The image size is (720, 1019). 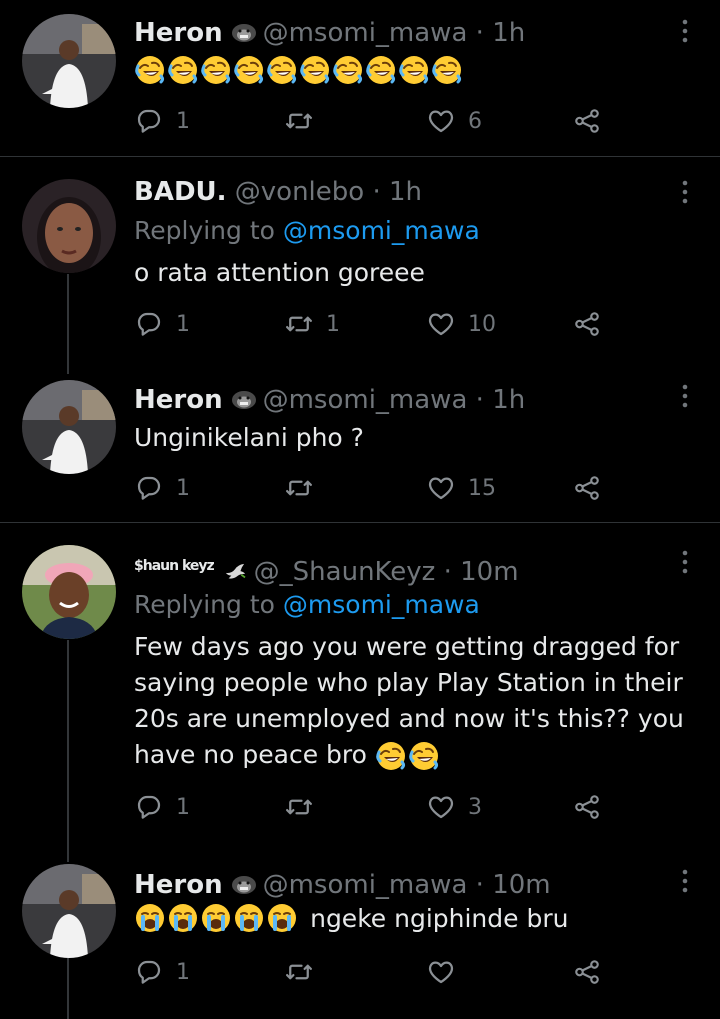 I want to click on like-button: 10, so click(x=461, y=324).